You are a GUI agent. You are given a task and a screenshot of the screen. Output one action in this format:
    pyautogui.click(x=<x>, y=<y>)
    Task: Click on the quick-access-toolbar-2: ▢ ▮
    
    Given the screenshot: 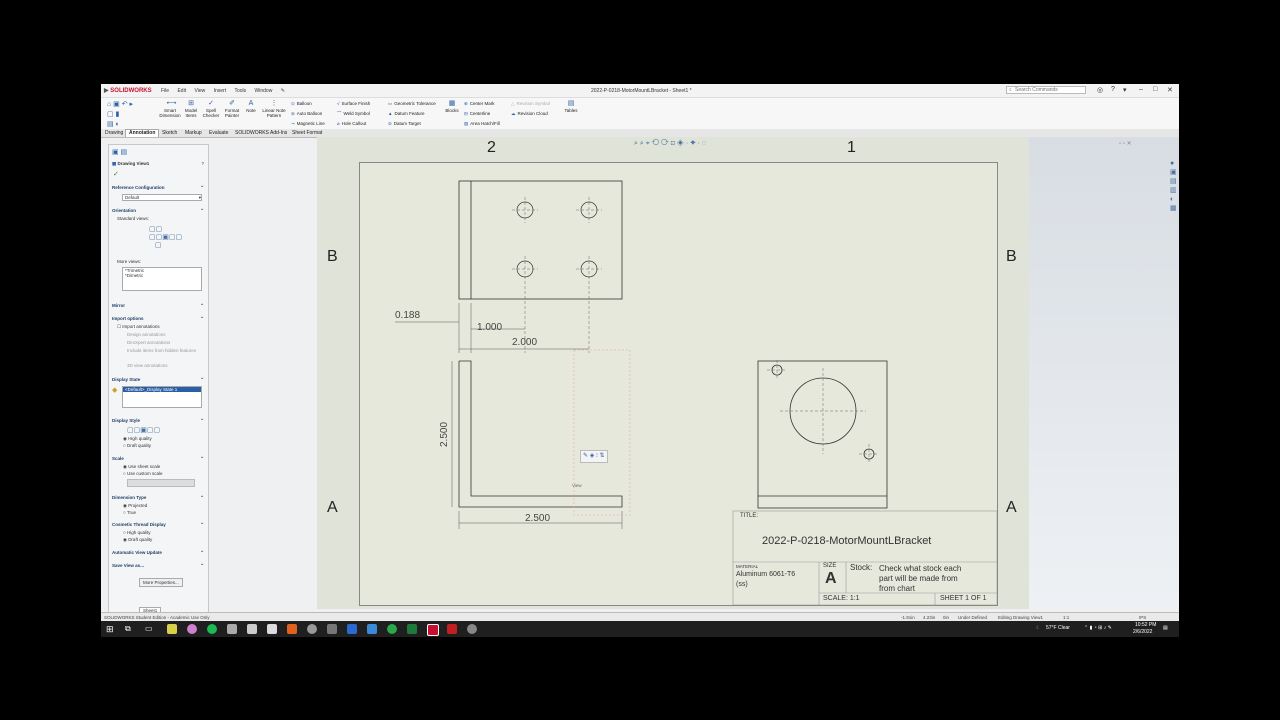 What is the action you would take?
    pyautogui.click(x=113, y=114)
    